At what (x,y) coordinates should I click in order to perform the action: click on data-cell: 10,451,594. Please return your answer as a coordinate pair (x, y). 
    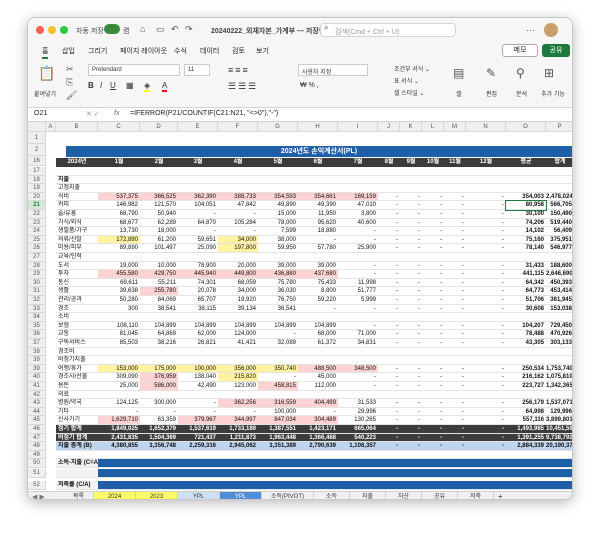
    Looking at the image, I should click on (559, 429).